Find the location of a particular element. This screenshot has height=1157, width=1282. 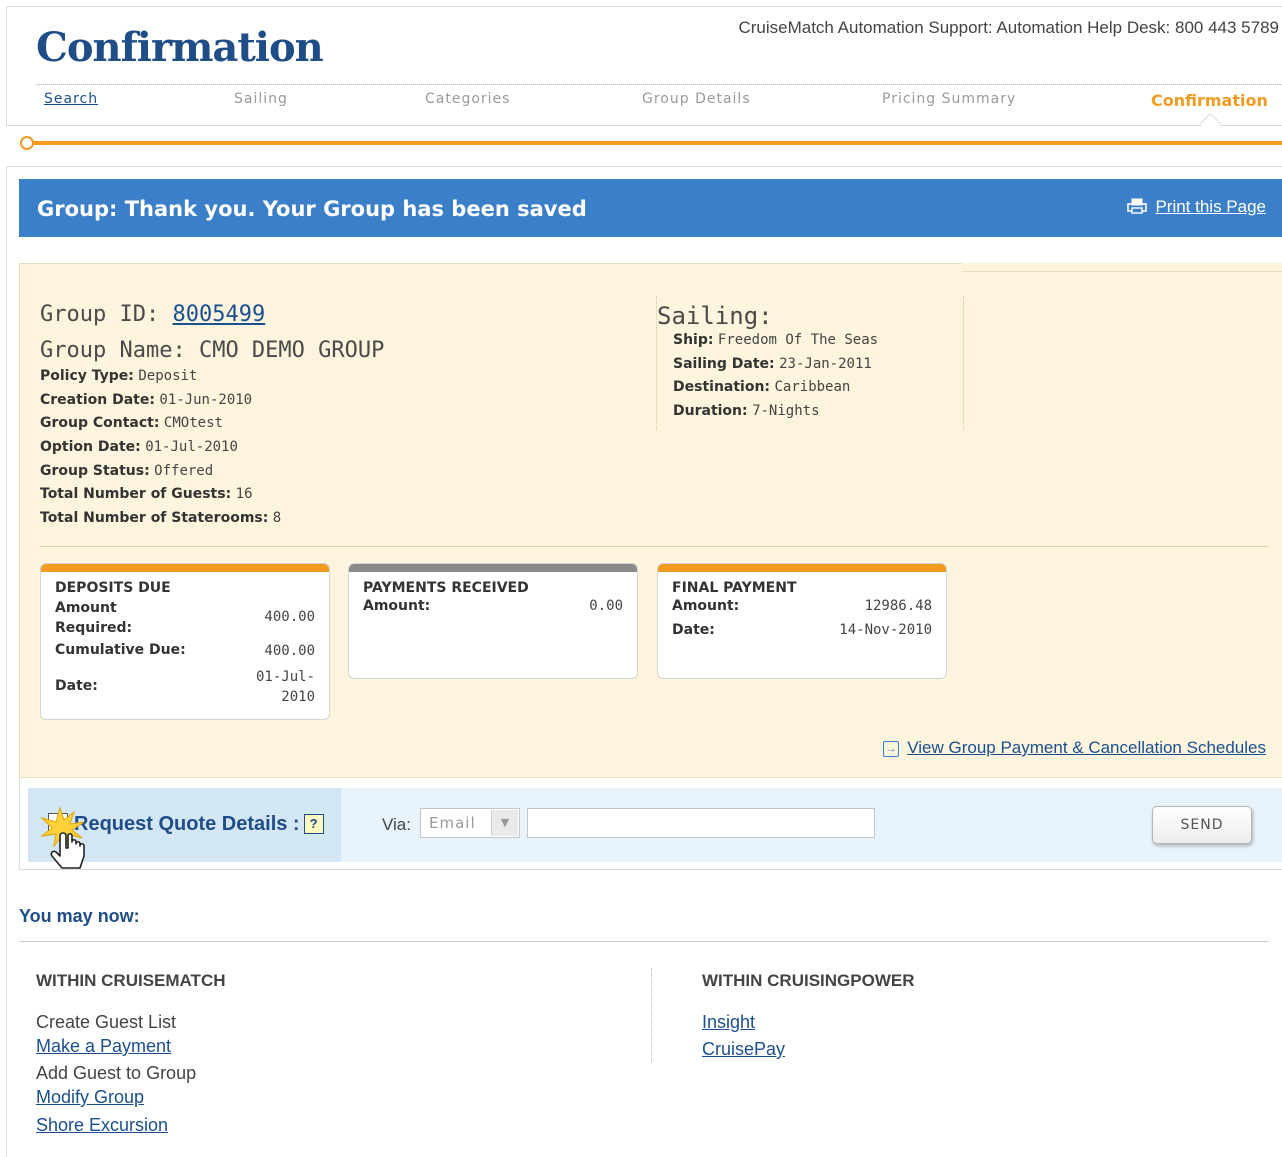

make-payment-link: Make a Payment is located at coordinates (103, 1046).